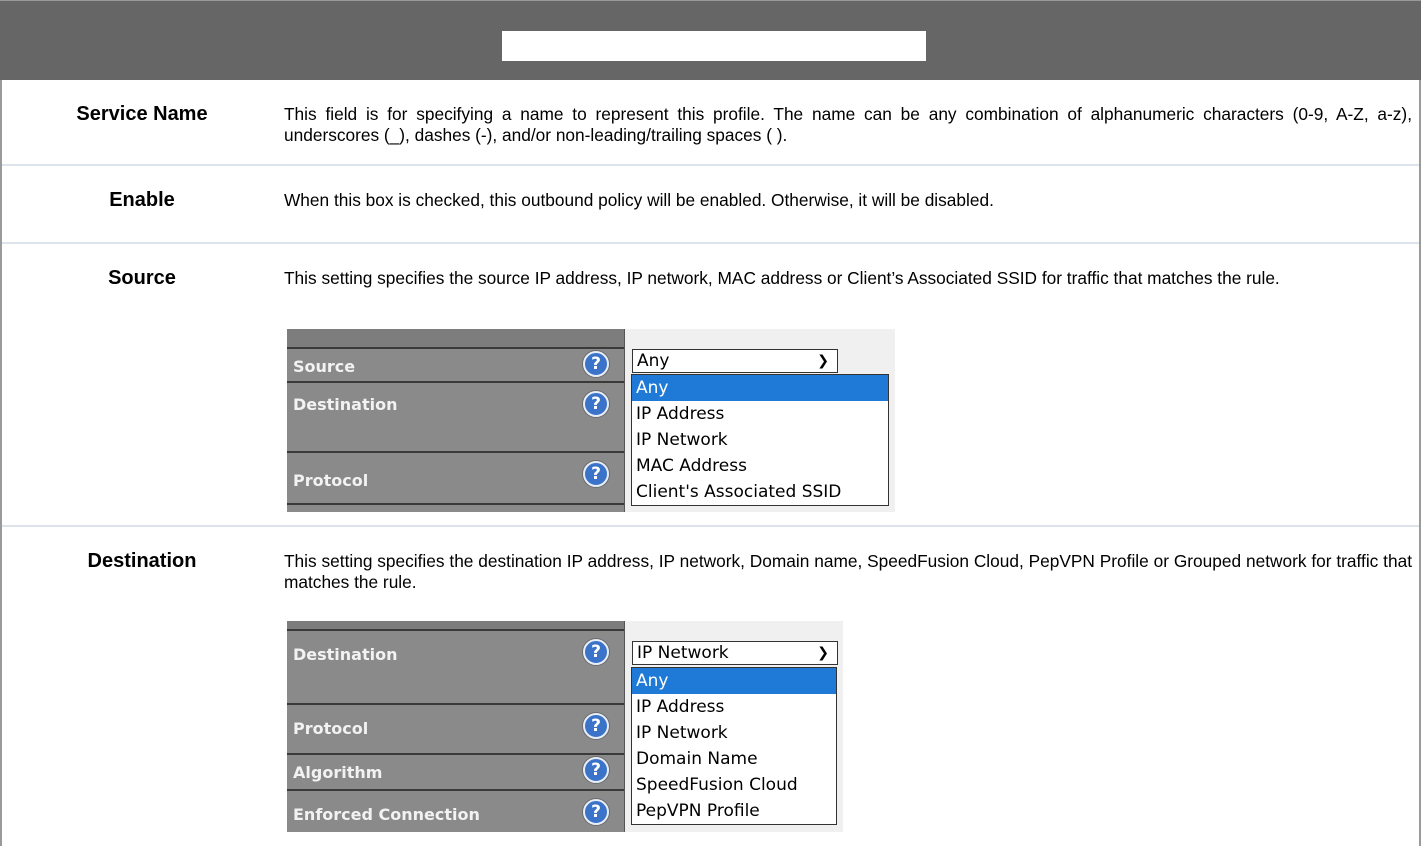 This screenshot has height=846, width=1421. I want to click on dropdown-option: MAC Address, so click(760, 466).